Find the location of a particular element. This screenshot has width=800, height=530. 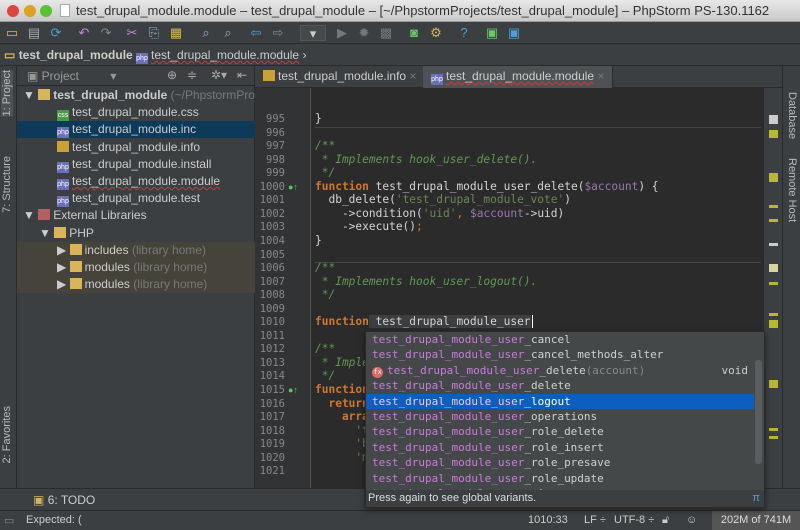

error-stripe is located at coordinates (772, 288).